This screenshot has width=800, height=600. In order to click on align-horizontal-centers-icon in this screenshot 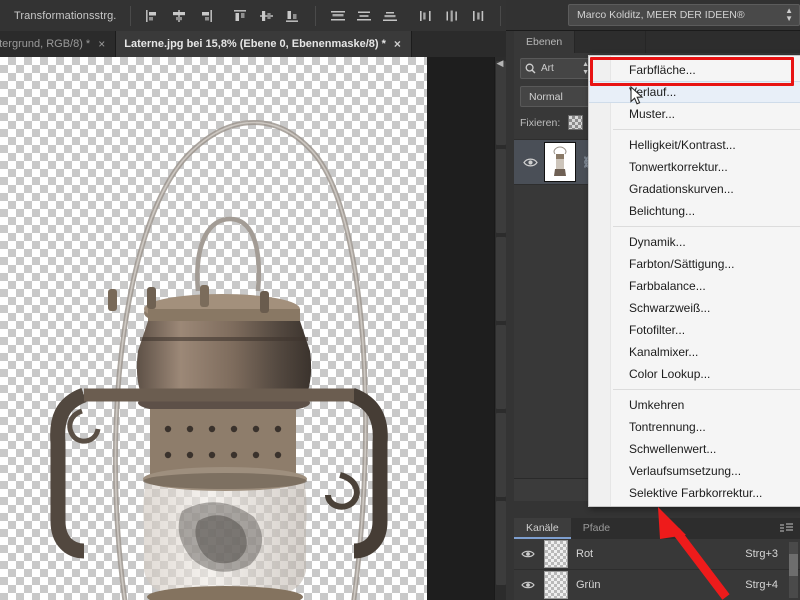, I will do `click(179, 16)`.